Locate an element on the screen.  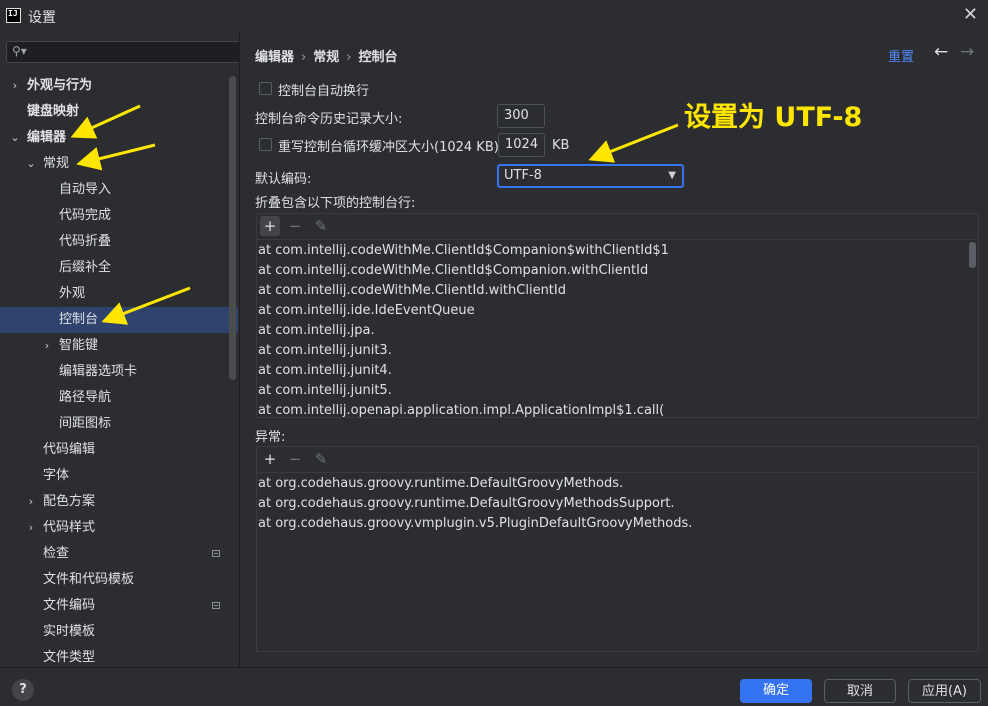
sidebar-item-label: 路径导航 is located at coordinates (85, 397).